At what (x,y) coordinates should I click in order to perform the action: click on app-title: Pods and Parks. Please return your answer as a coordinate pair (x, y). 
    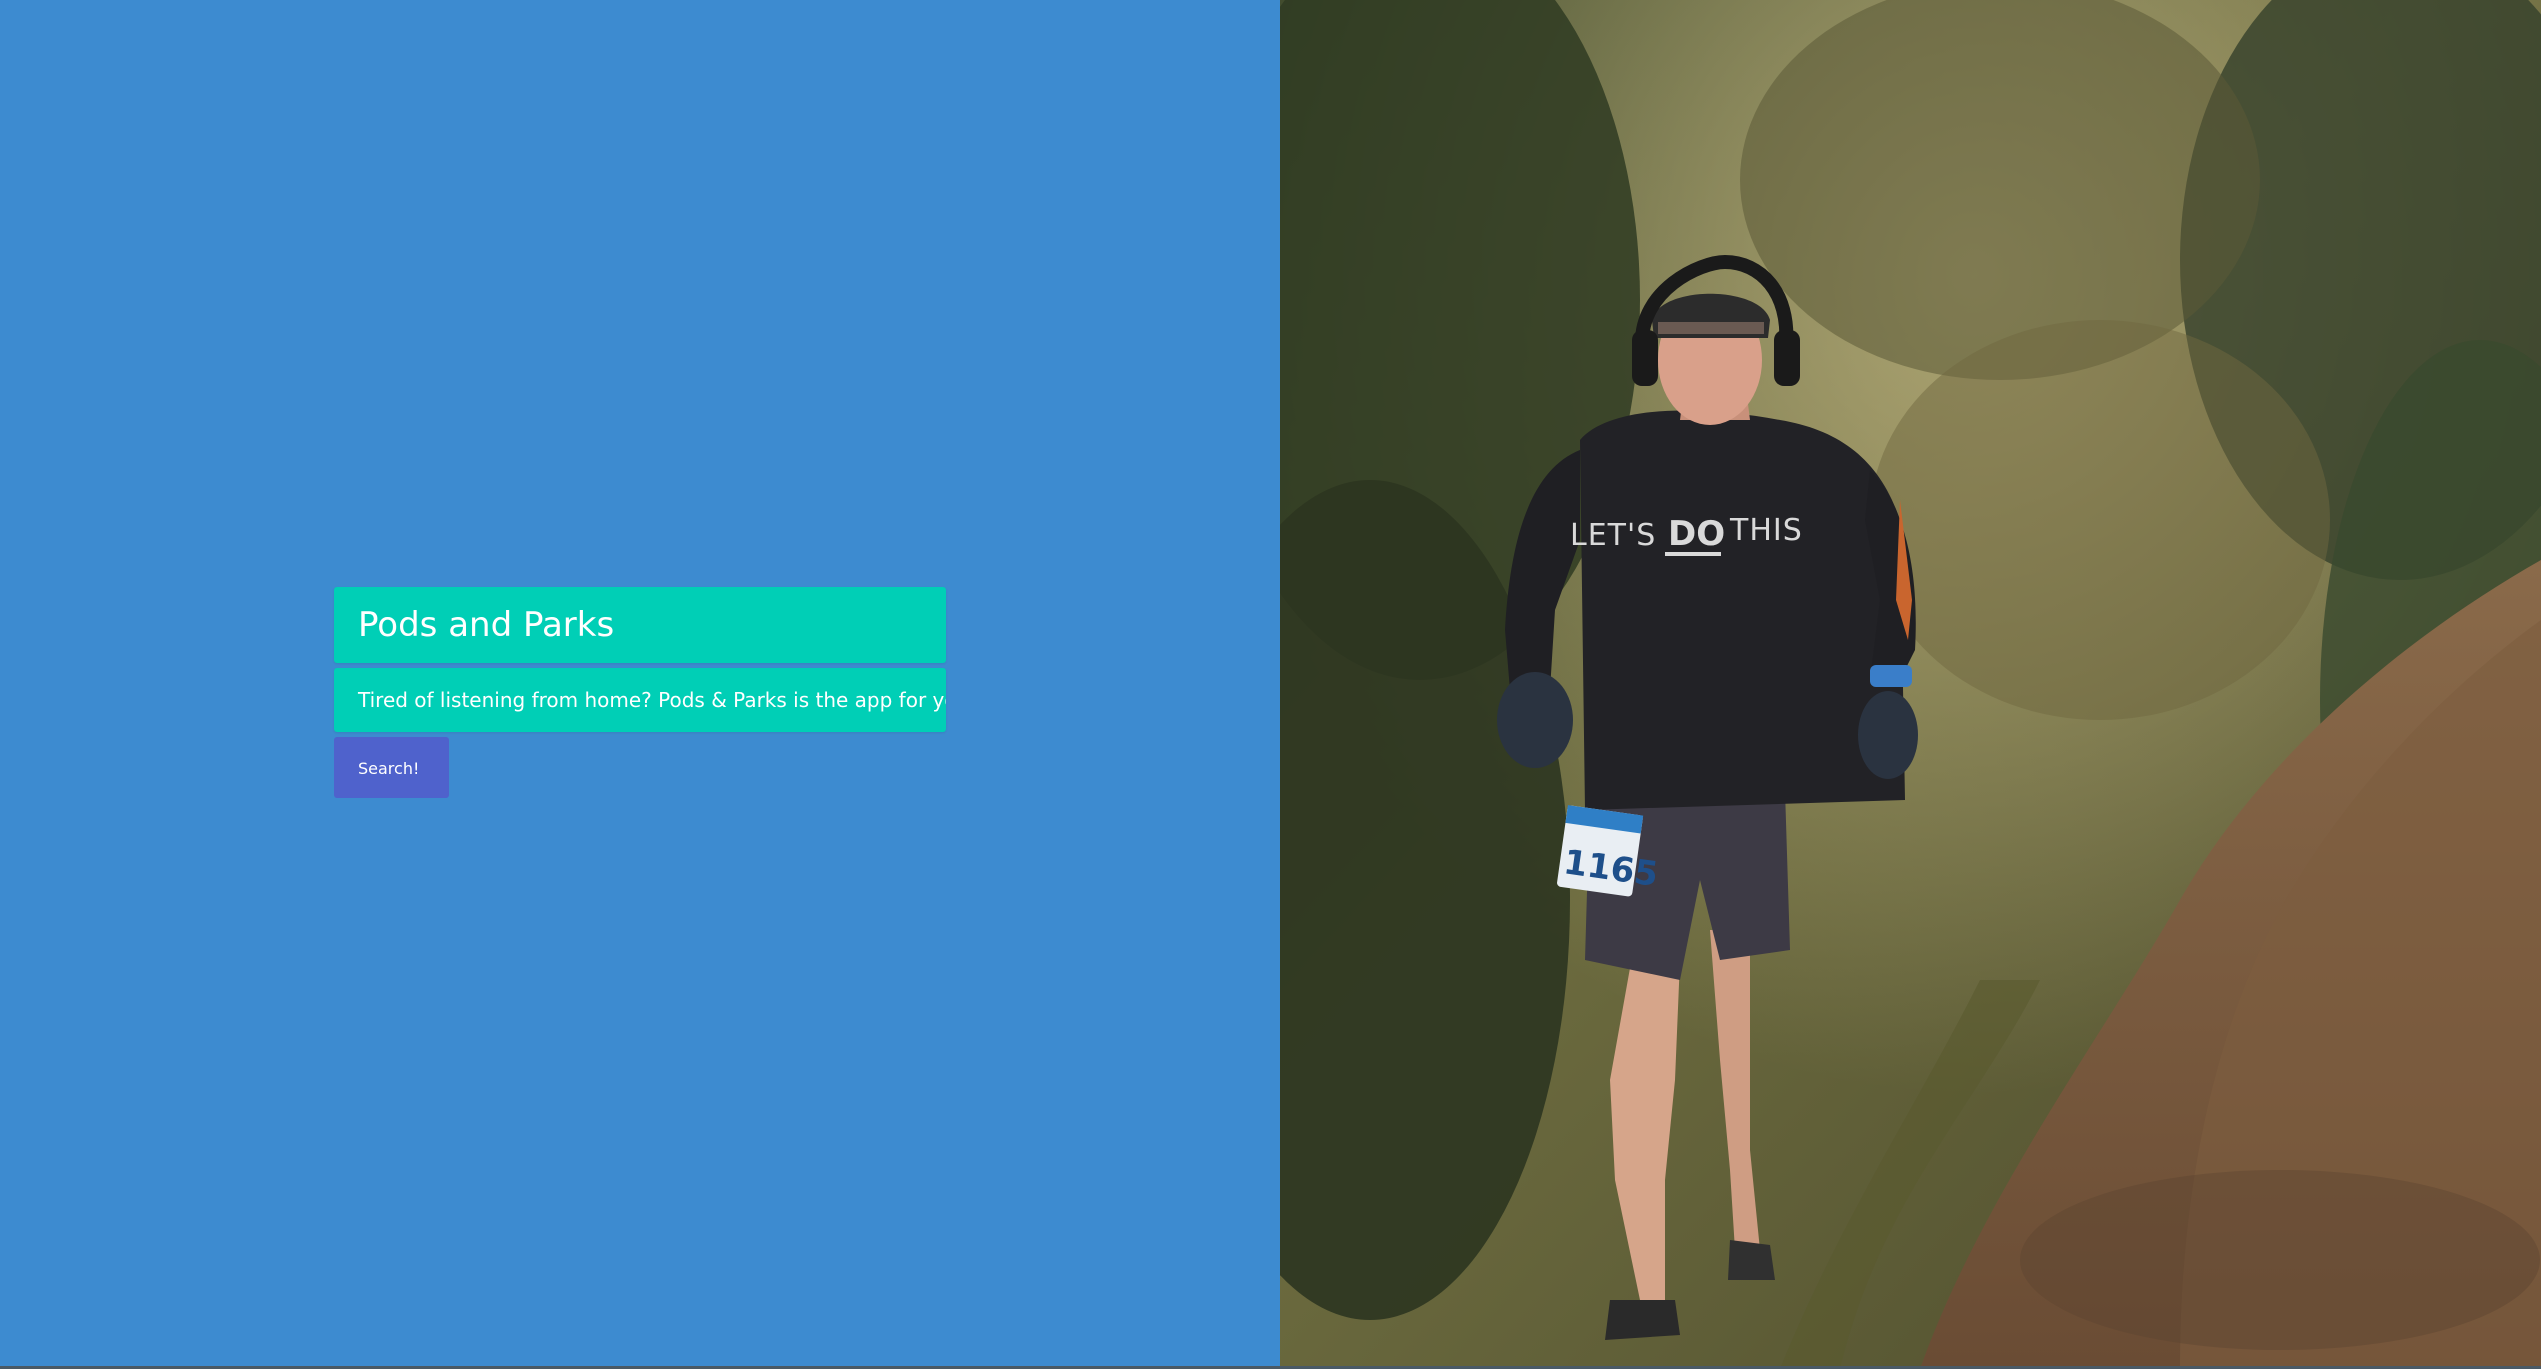
    Looking at the image, I should click on (640, 625).